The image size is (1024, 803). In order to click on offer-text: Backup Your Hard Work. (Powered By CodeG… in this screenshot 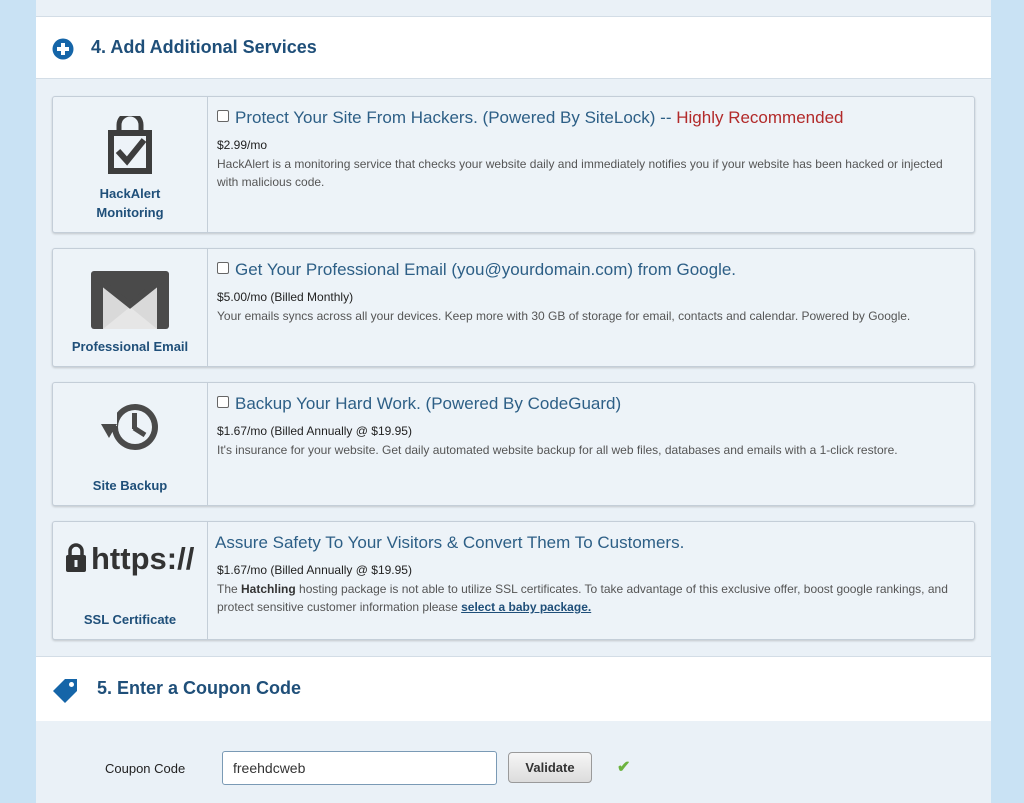, I will do `click(428, 403)`.